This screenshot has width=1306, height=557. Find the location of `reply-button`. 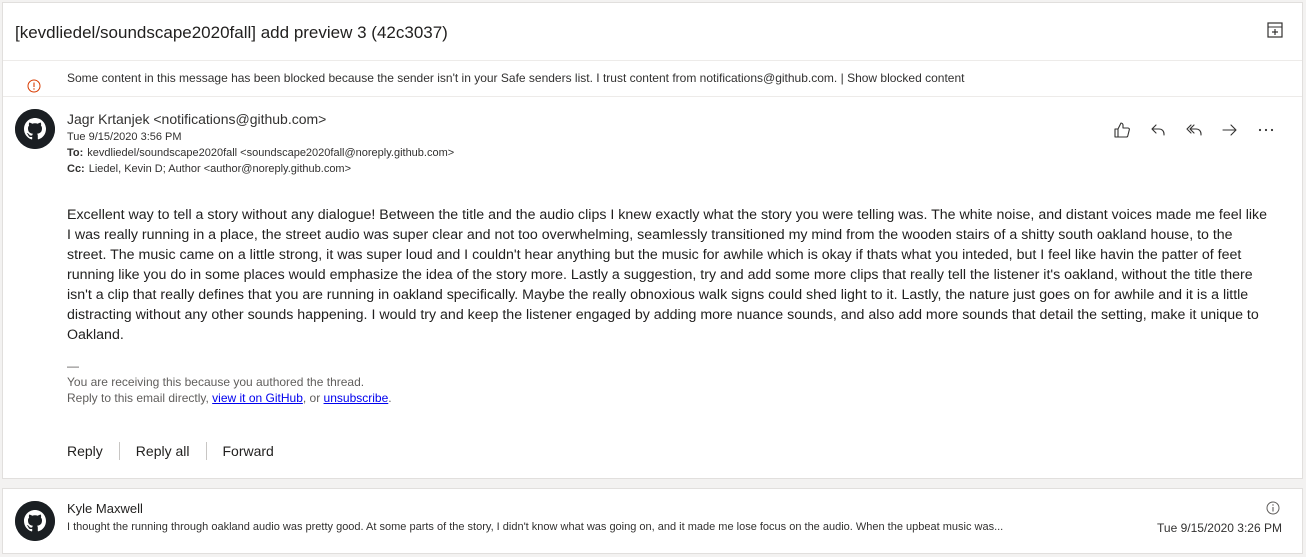

reply-button is located at coordinates (1158, 130).